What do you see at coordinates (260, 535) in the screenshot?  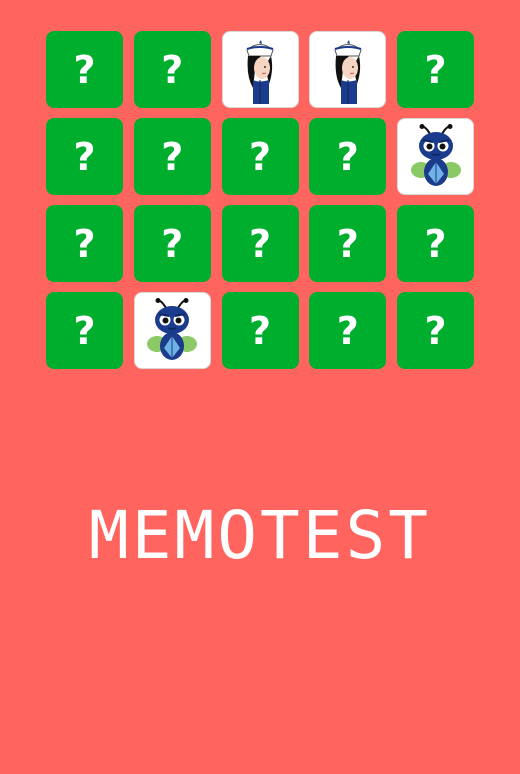 I see `game-title: MEMOTEST` at bounding box center [260, 535].